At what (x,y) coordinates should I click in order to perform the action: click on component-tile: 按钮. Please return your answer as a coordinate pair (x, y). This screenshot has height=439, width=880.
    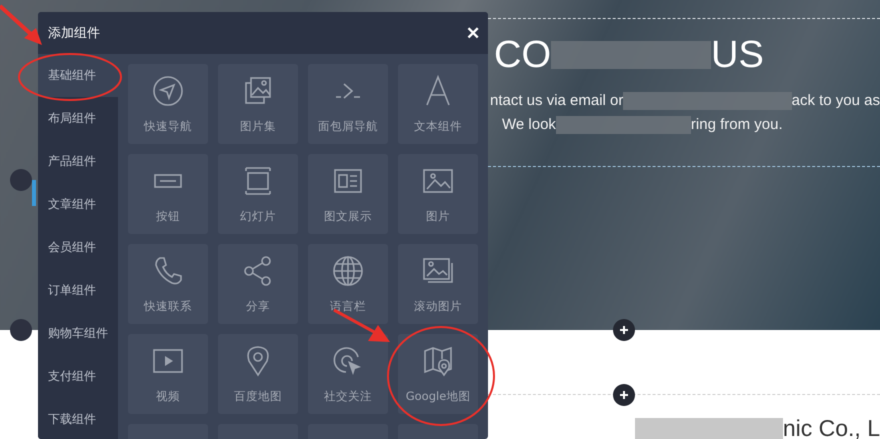
    Looking at the image, I should click on (168, 194).